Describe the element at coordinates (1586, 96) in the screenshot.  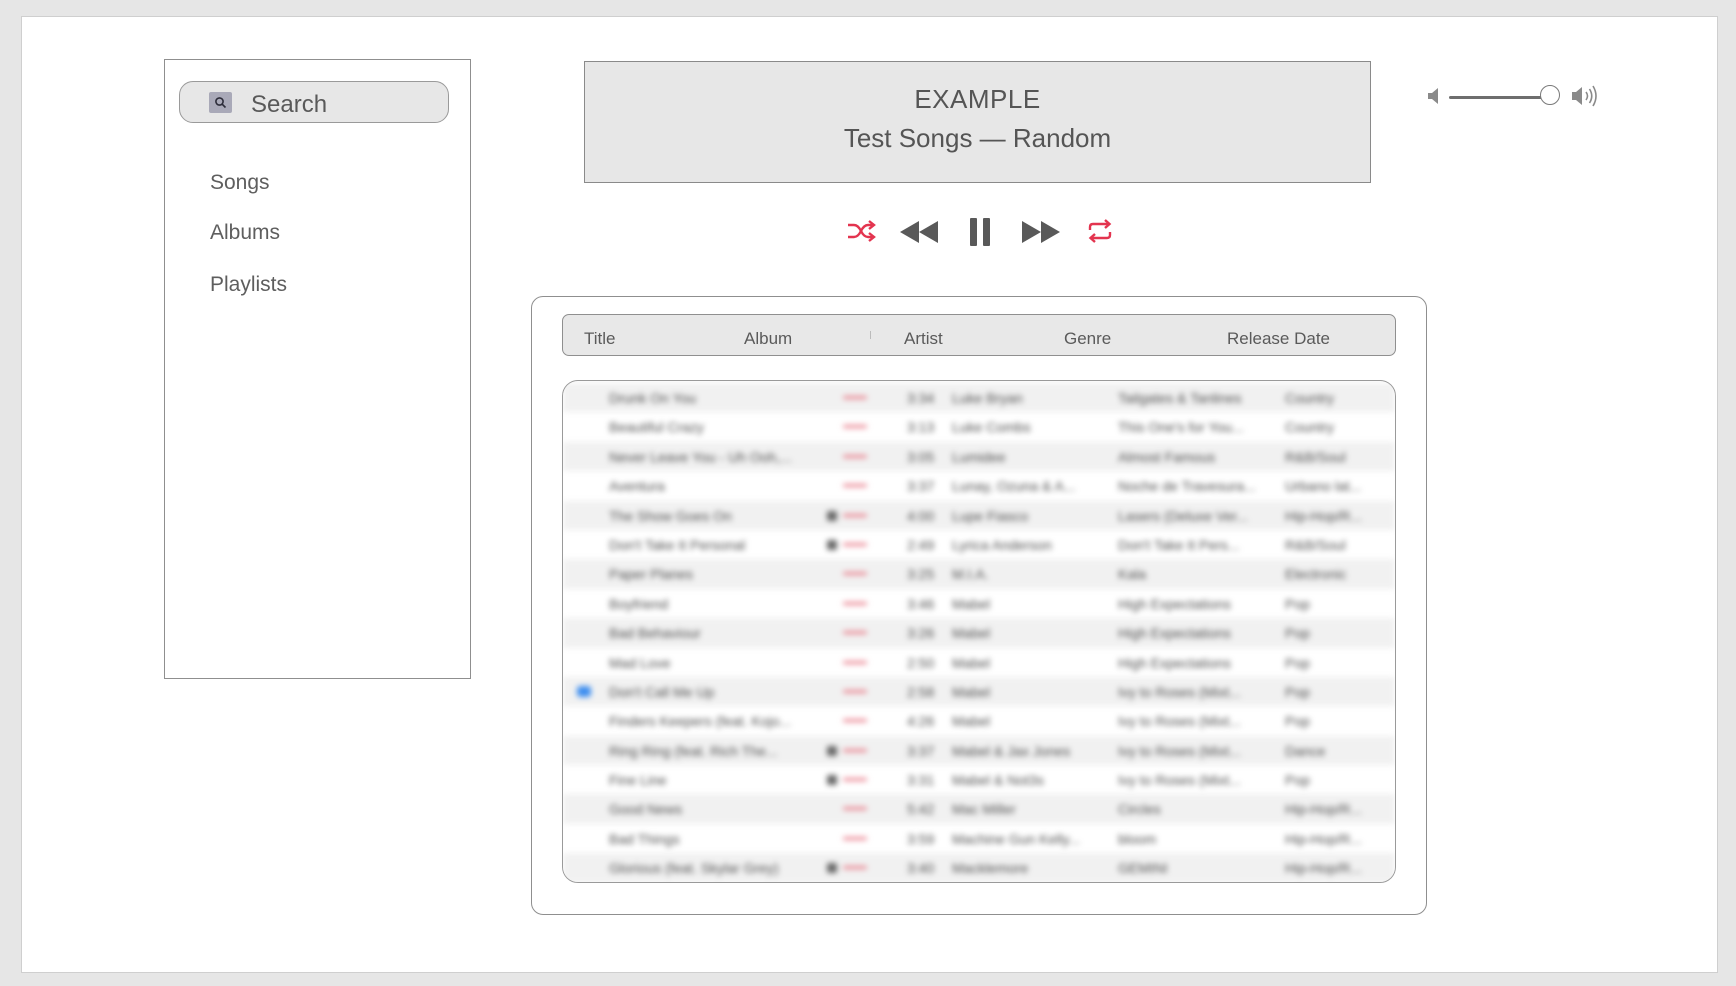
I see `volume-high-icon` at that location.